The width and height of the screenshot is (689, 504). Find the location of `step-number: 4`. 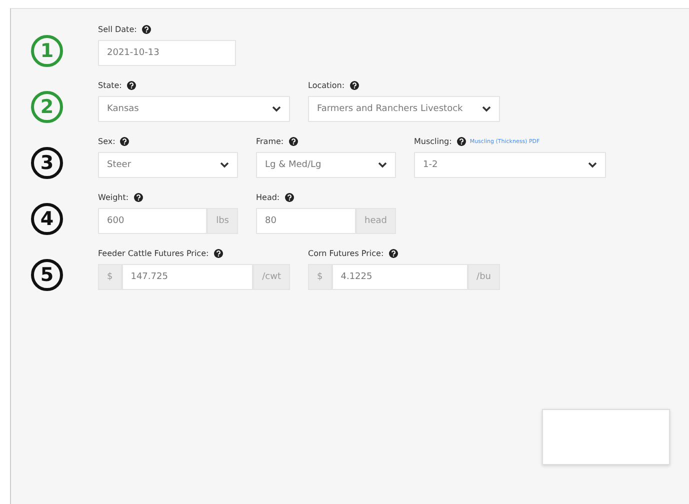

step-number: 4 is located at coordinates (47, 219).